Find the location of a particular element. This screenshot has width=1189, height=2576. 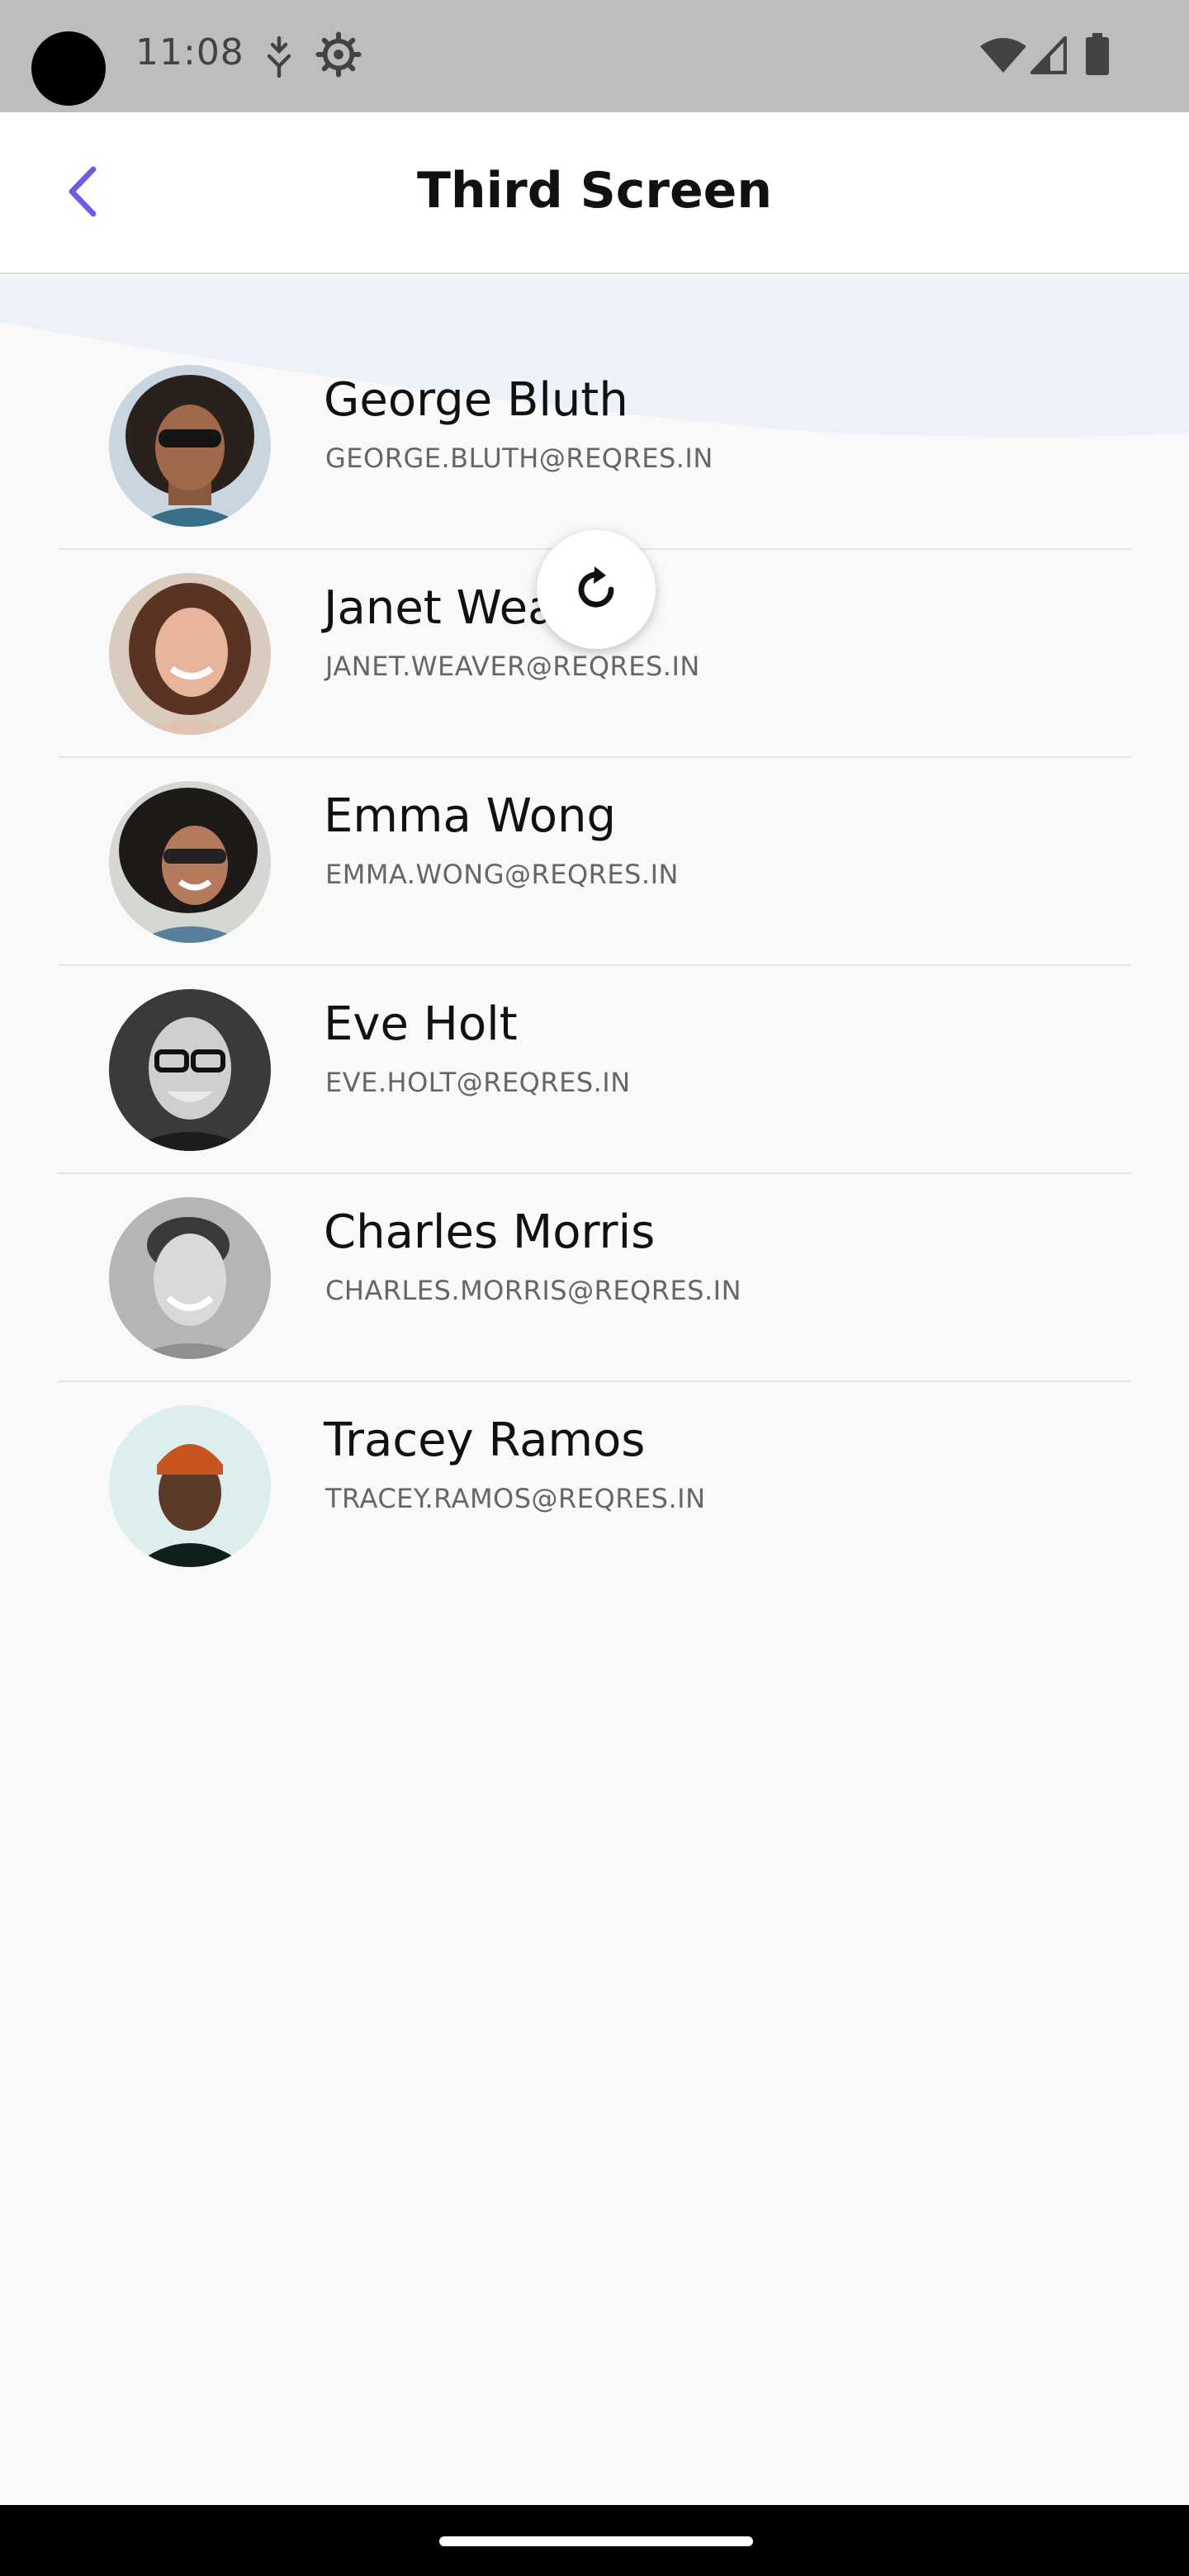

user-name: Charles Morris is located at coordinates (490, 1232).